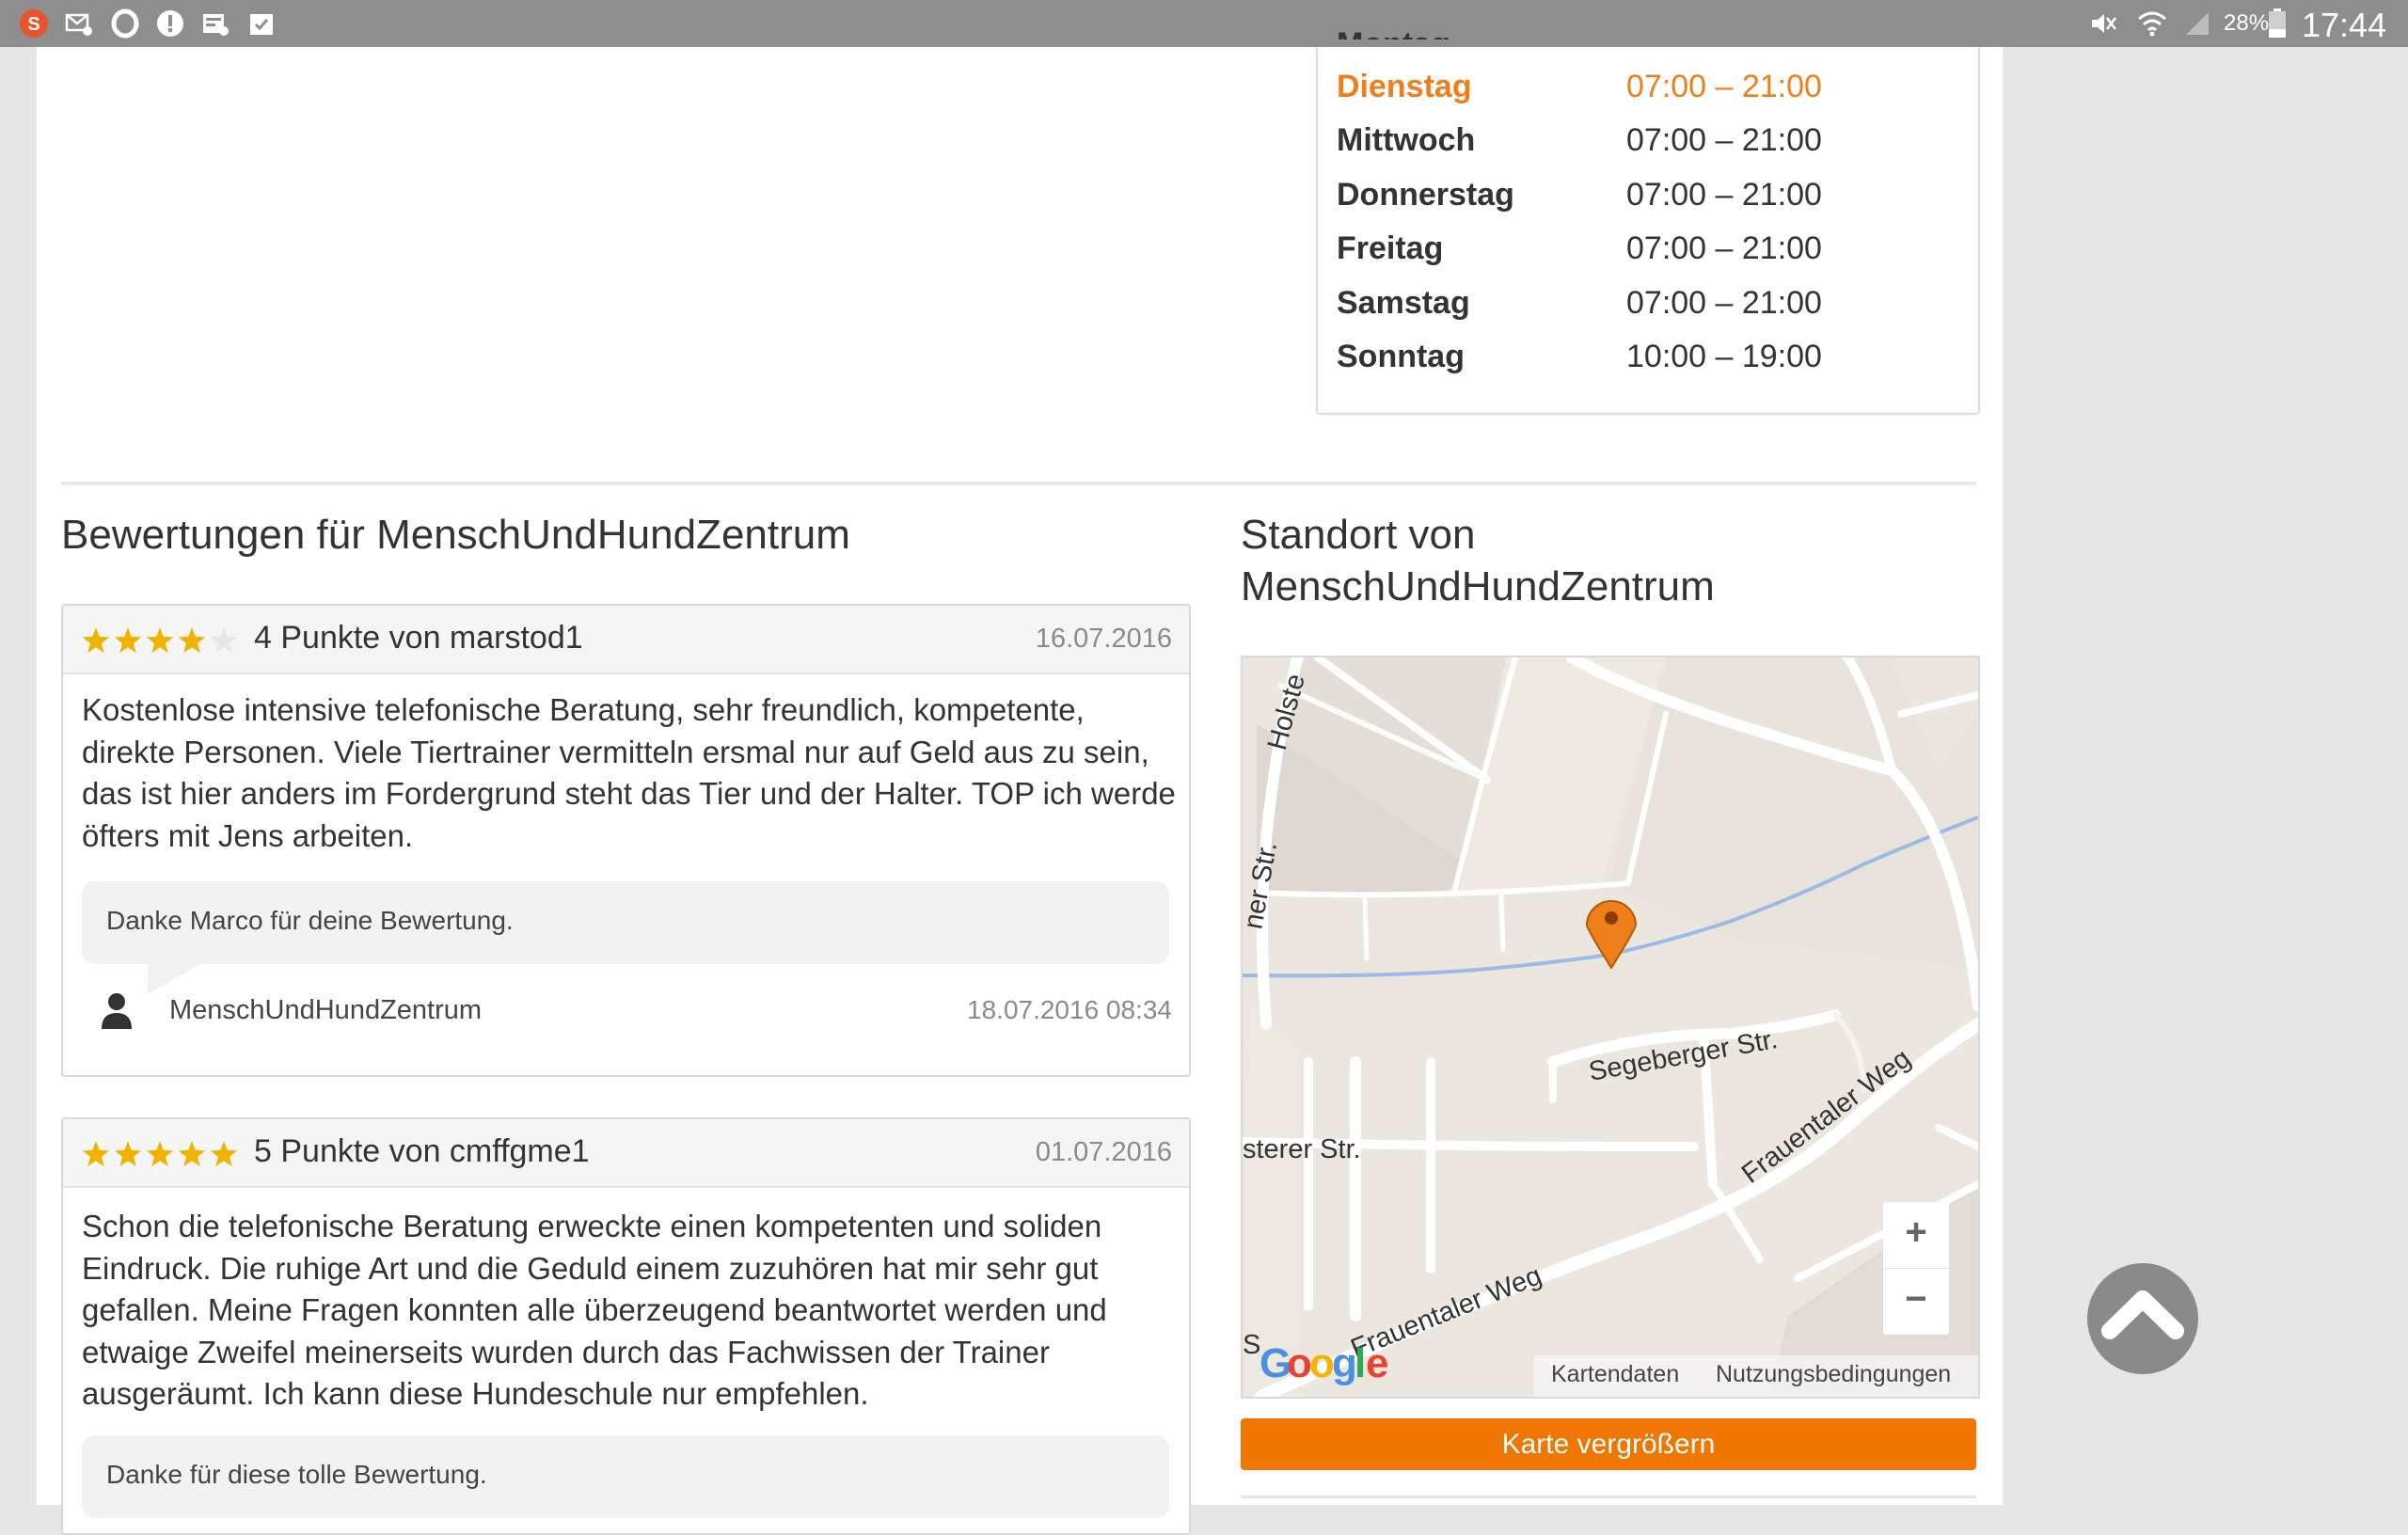  I want to click on app-s-icon: S, so click(34, 23).